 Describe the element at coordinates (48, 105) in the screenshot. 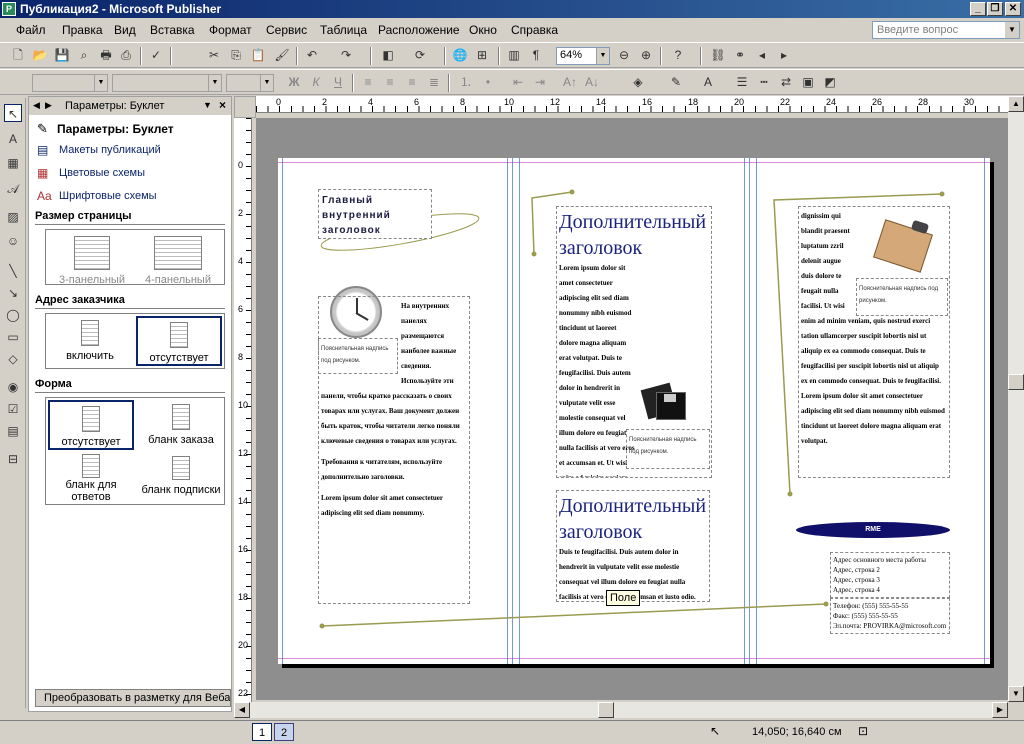

I see `forward-icon: ▶` at that location.